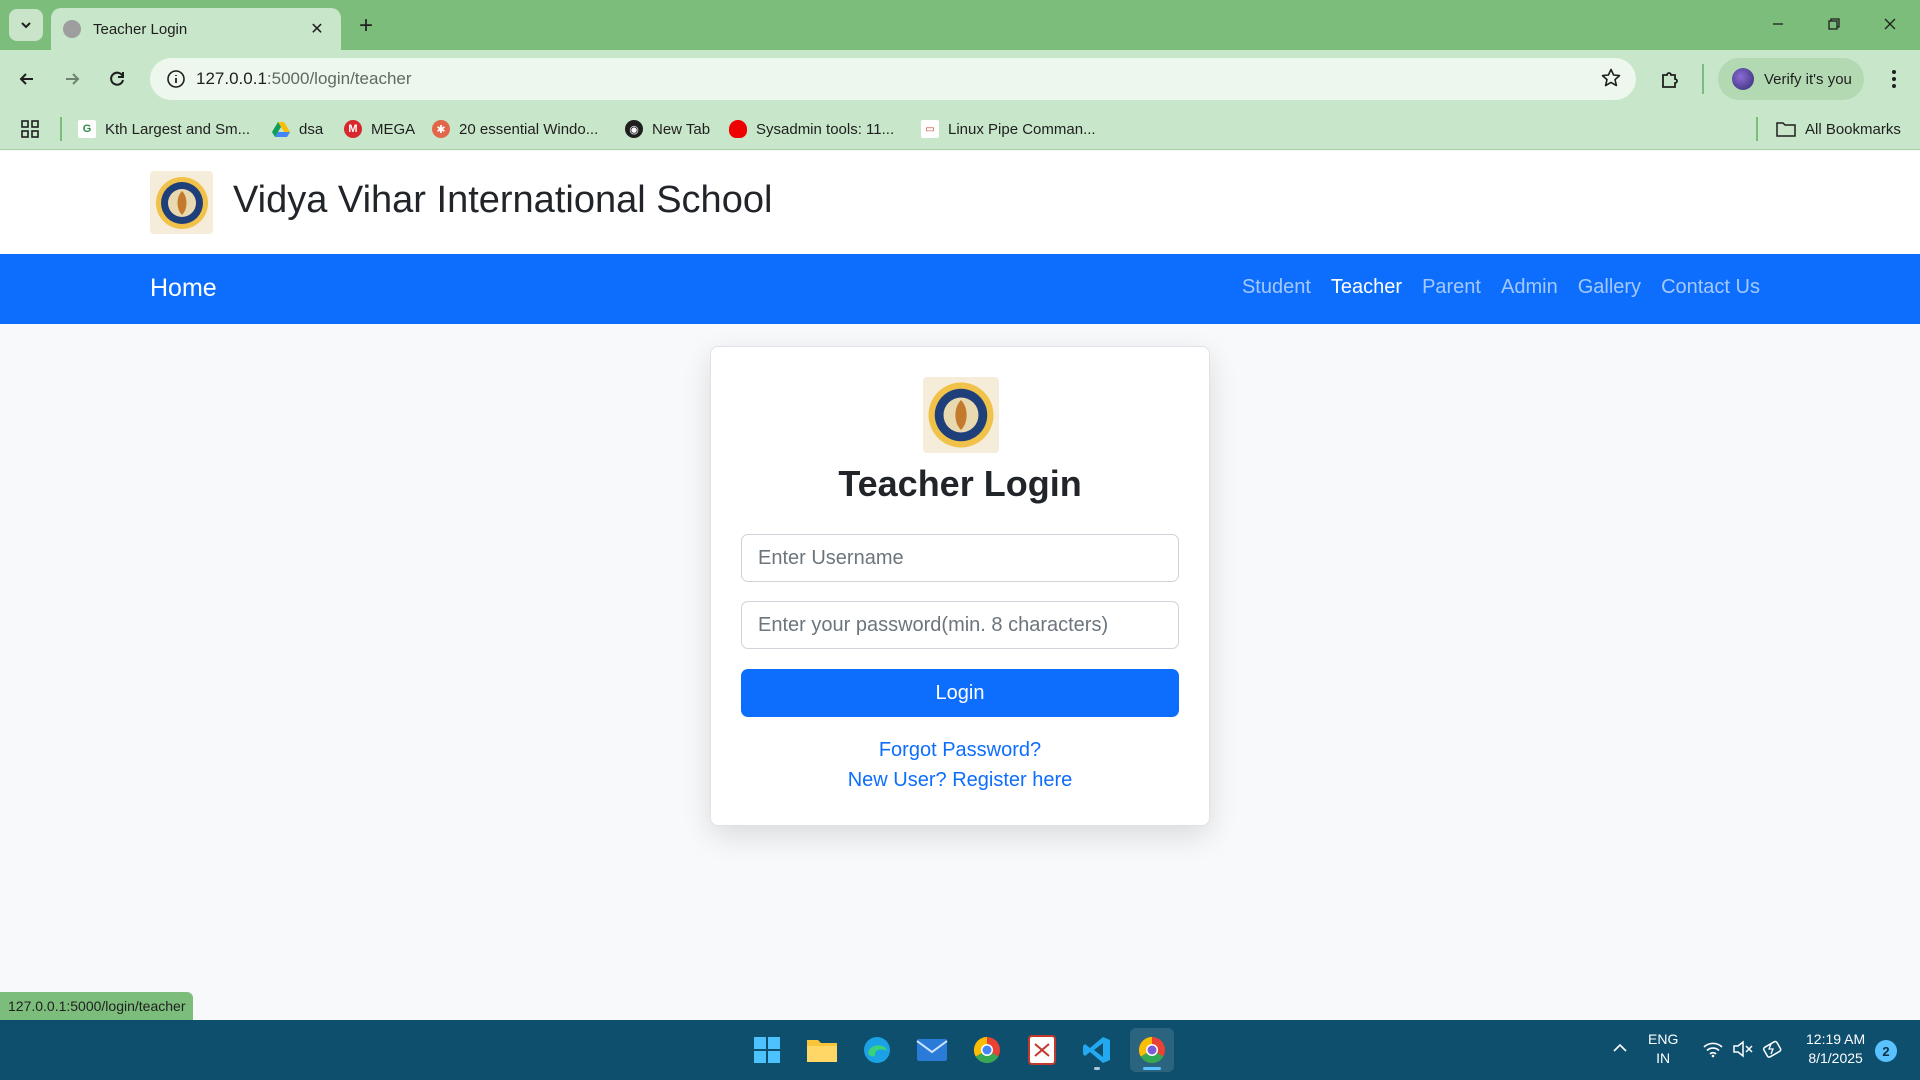 The image size is (1920, 1080). I want to click on login-button: Login, so click(960, 693).